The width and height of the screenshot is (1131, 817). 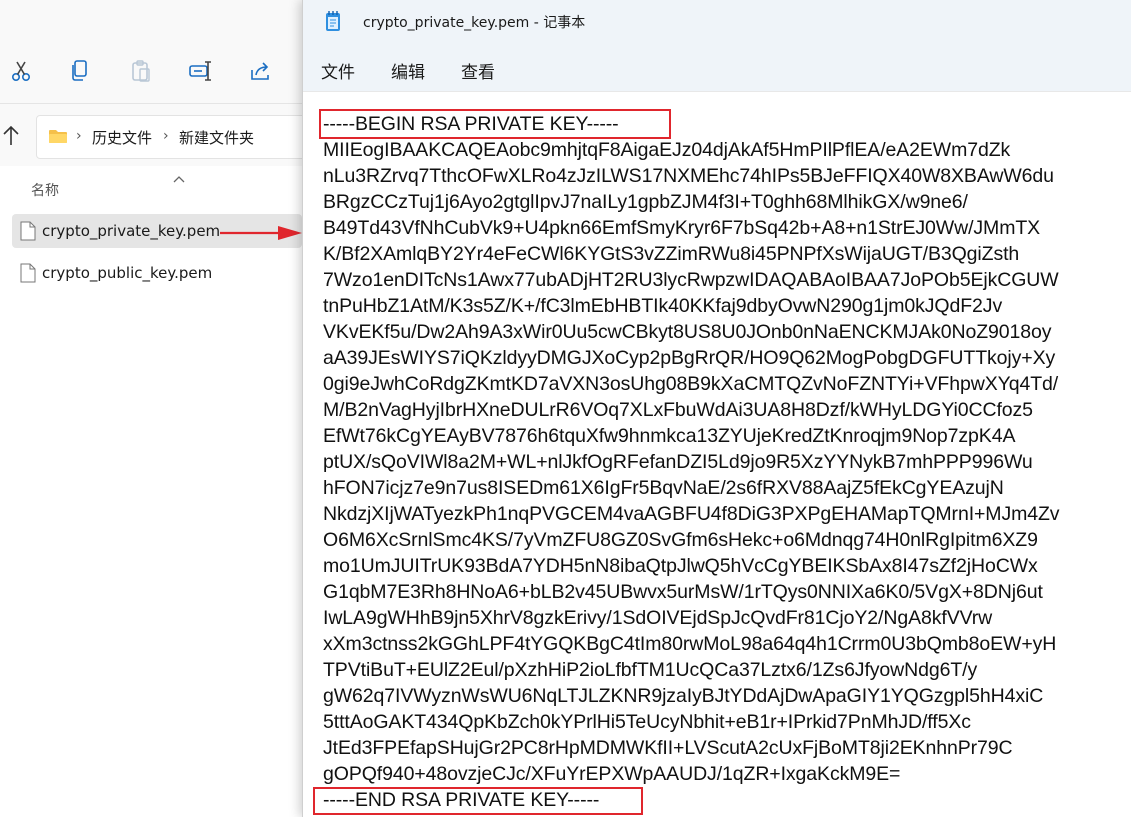 I want to click on file-name: crypto_private_key.pem, so click(x=131, y=231).